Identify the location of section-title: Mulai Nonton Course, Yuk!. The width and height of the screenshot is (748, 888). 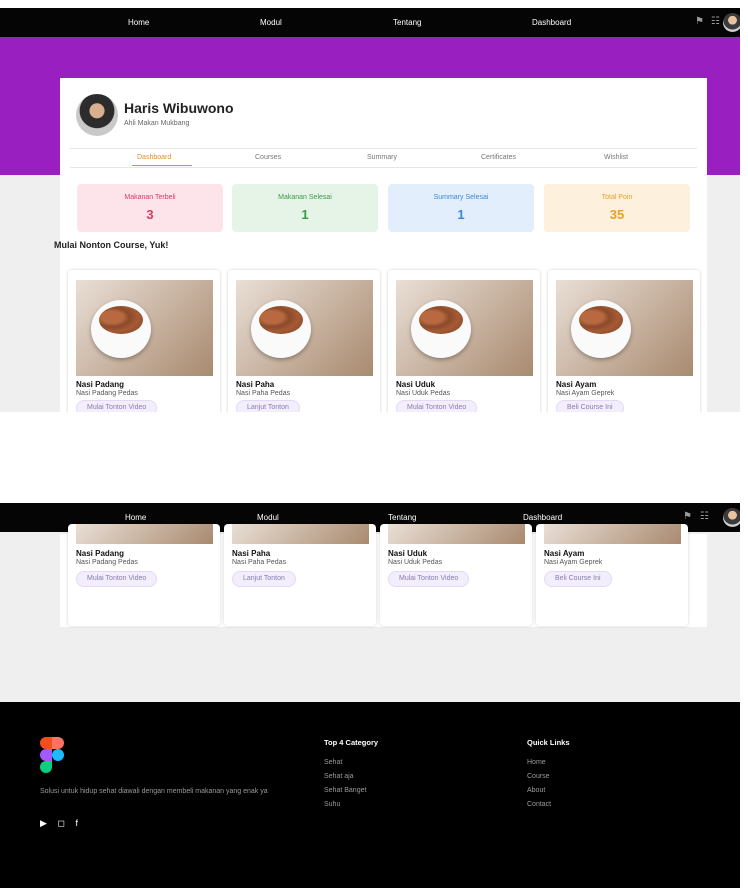
(111, 245).